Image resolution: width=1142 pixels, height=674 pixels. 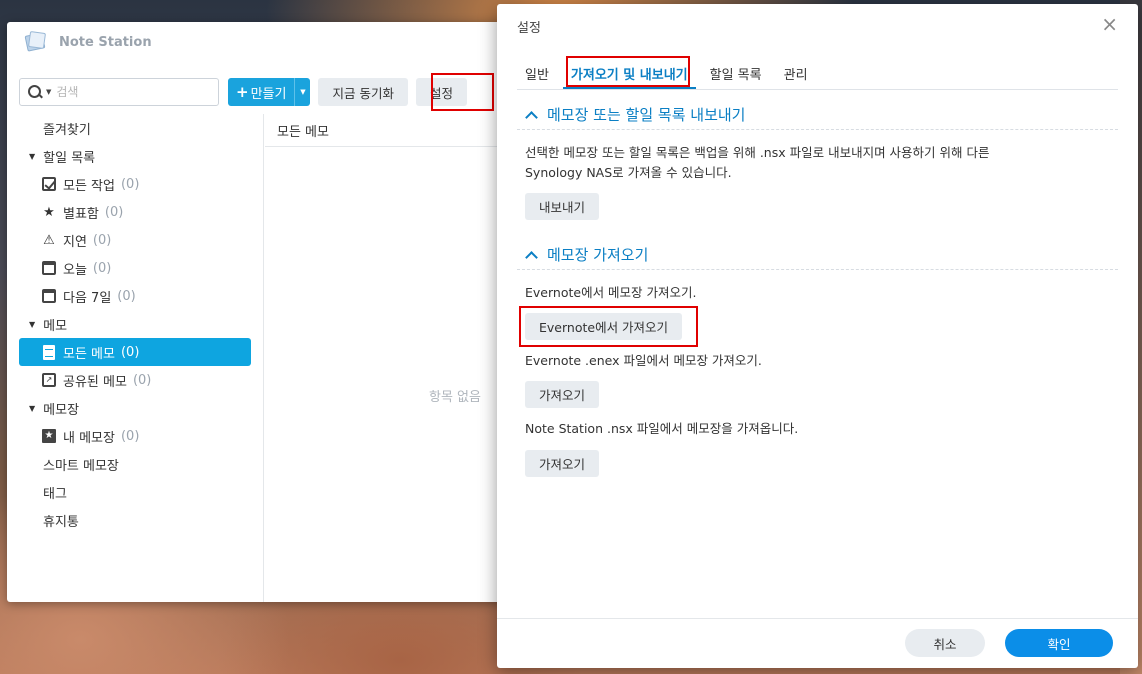 What do you see at coordinates (736, 71) in the screenshot?
I see `tab-todo-list: 할일 목록` at bounding box center [736, 71].